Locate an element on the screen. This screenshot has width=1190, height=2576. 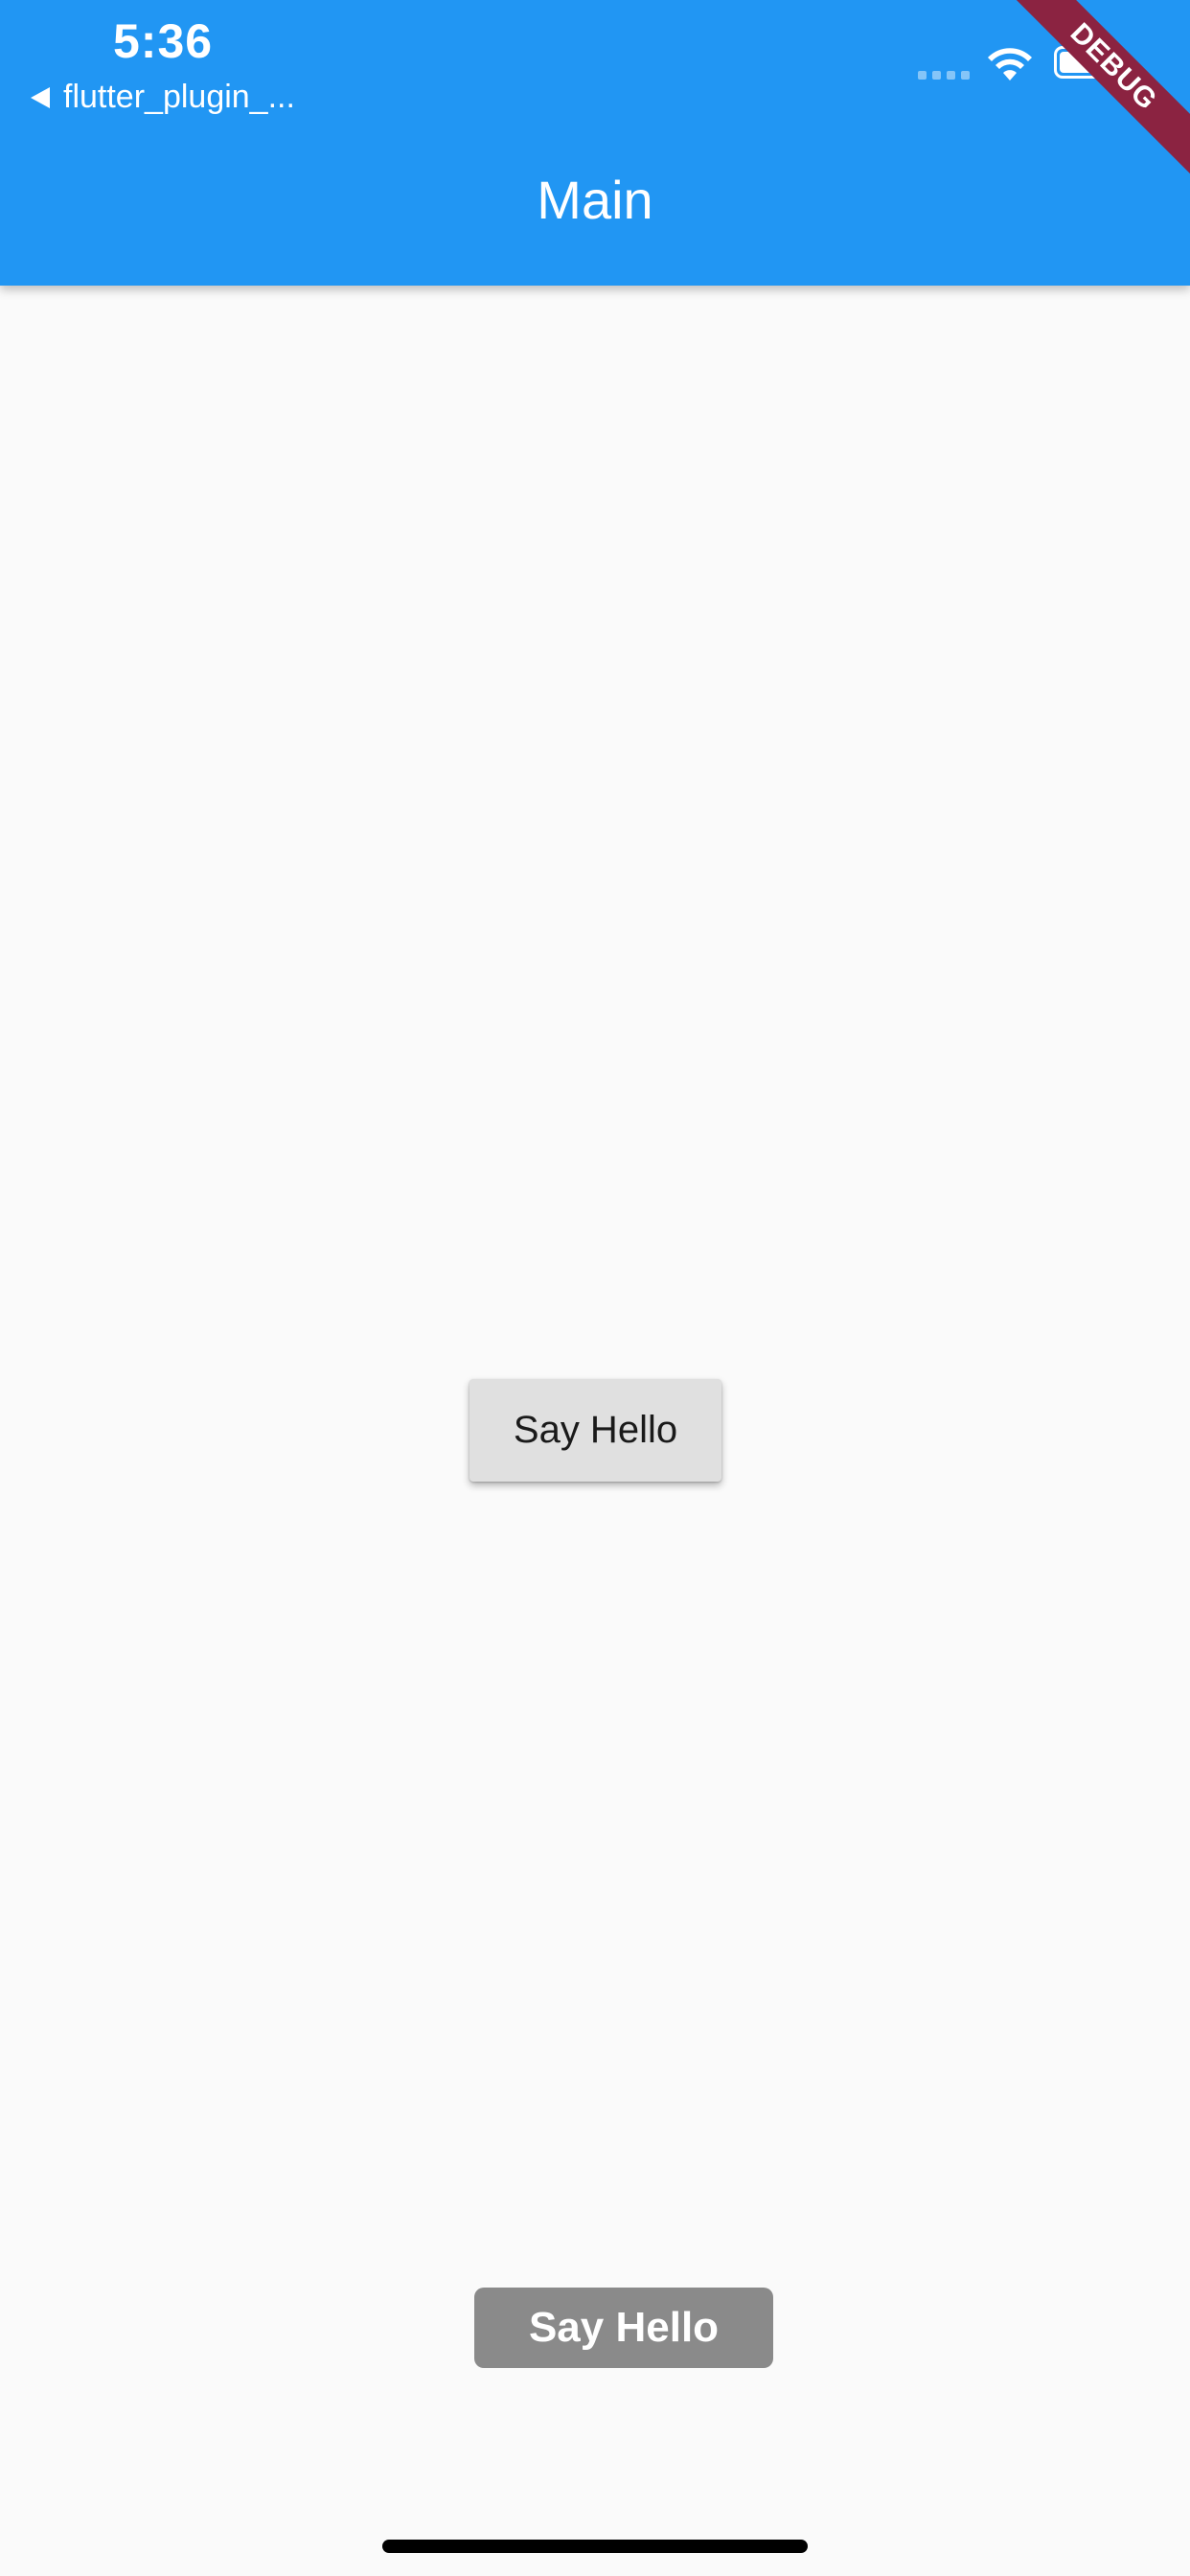
home-indicator is located at coordinates (595, 2546).